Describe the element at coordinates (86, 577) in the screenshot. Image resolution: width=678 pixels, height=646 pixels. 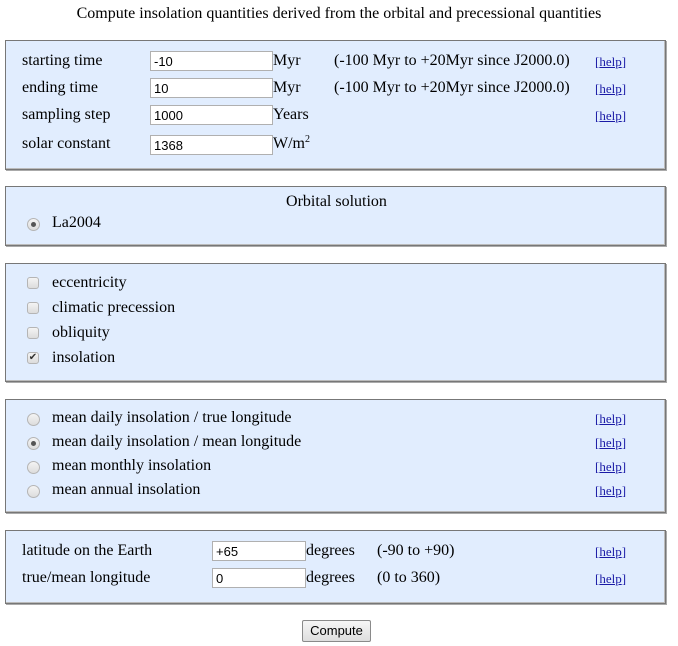
I see `longitude-label: true/mean longitude` at that location.